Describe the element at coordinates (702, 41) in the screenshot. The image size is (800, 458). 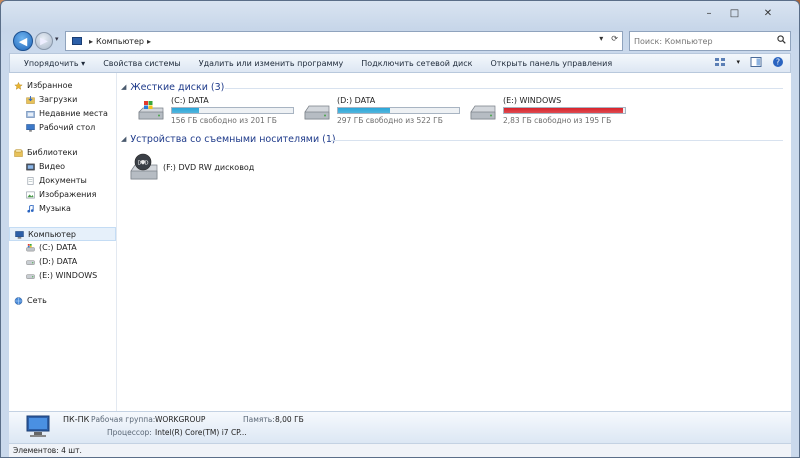
I see `search-input` at that location.